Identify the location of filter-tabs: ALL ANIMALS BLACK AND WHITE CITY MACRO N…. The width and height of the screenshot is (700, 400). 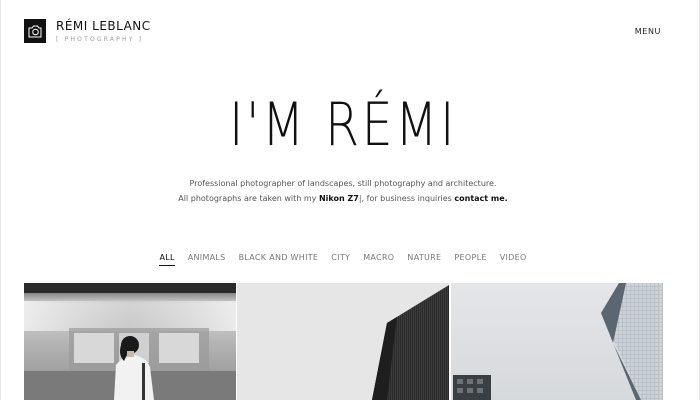
(343, 259).